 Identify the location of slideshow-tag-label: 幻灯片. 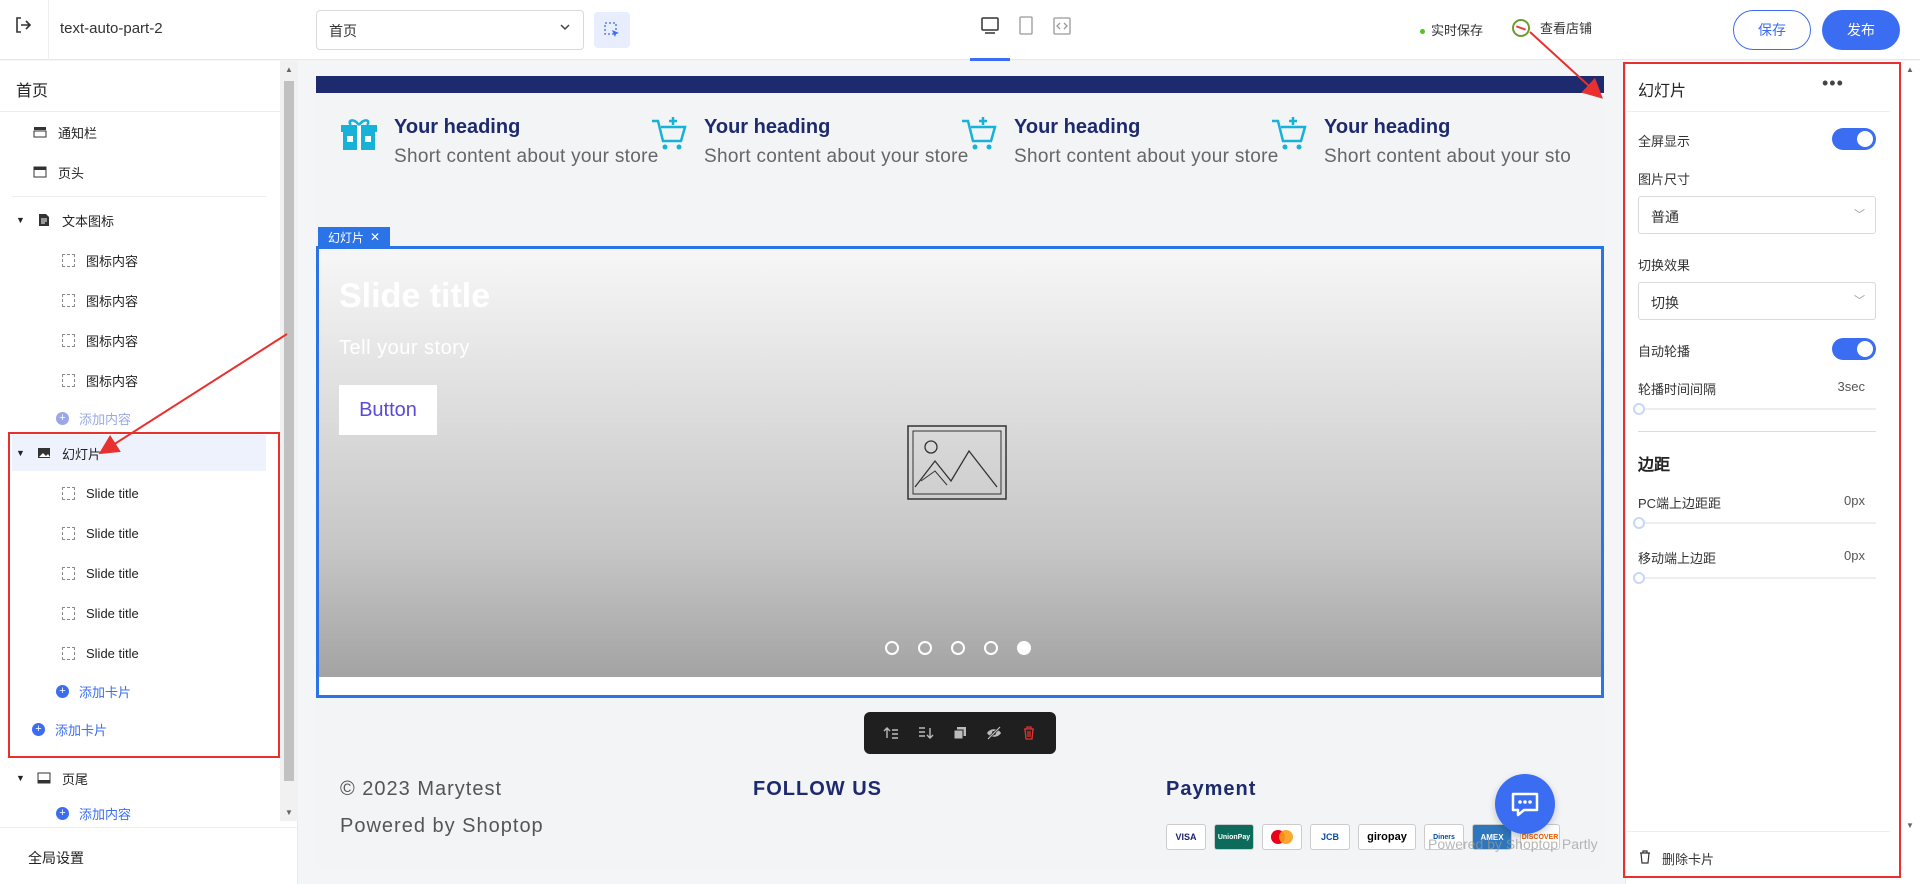
(346, 237).